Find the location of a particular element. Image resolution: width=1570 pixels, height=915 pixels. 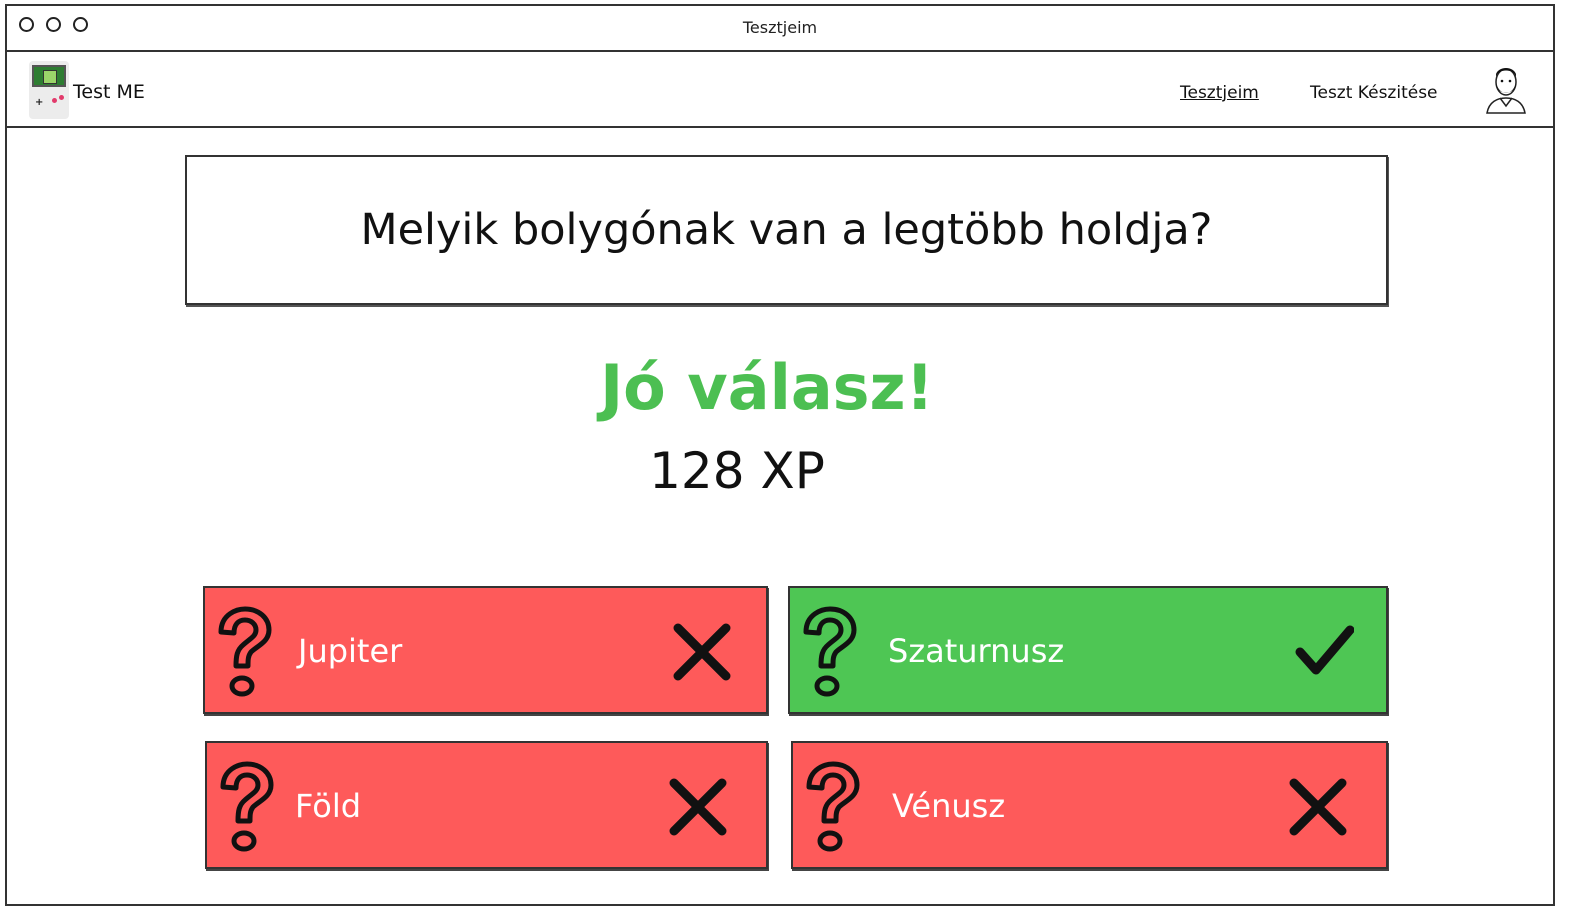

gameboy-logo-icon: + is located at coordinates (49, 90).